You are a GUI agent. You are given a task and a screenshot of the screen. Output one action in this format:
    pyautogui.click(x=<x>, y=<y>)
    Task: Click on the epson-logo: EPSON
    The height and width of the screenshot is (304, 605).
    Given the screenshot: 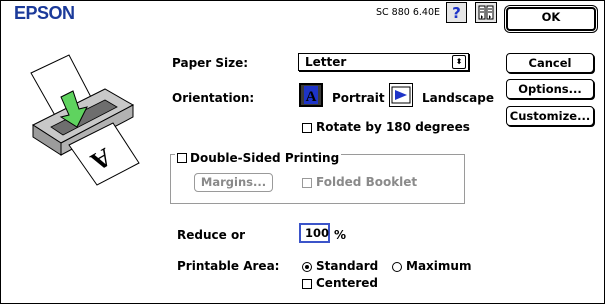 What is the action you would take?
    pyautogui.click(x=44, y=13)
    